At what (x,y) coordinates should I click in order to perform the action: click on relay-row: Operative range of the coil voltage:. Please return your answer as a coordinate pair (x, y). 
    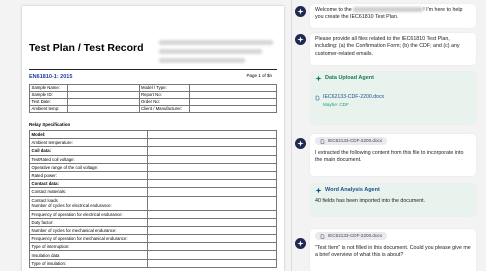
    Looking at the image, I should click on (153, 167).